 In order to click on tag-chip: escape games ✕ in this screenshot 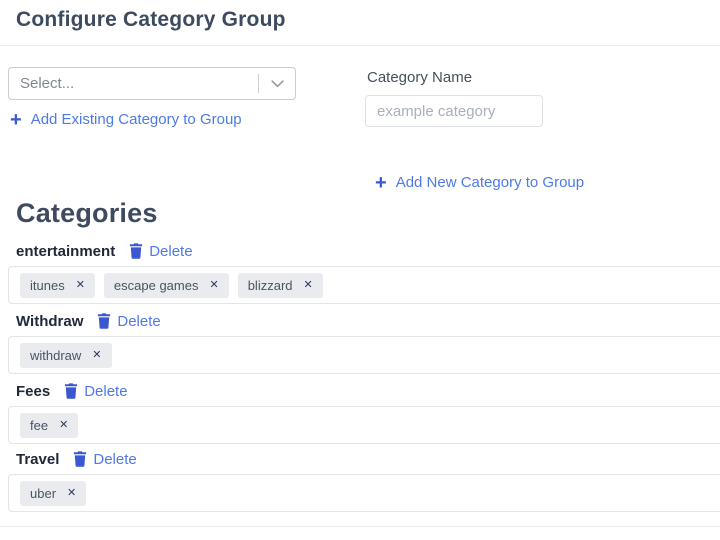, I will do `click(166, 285)`.